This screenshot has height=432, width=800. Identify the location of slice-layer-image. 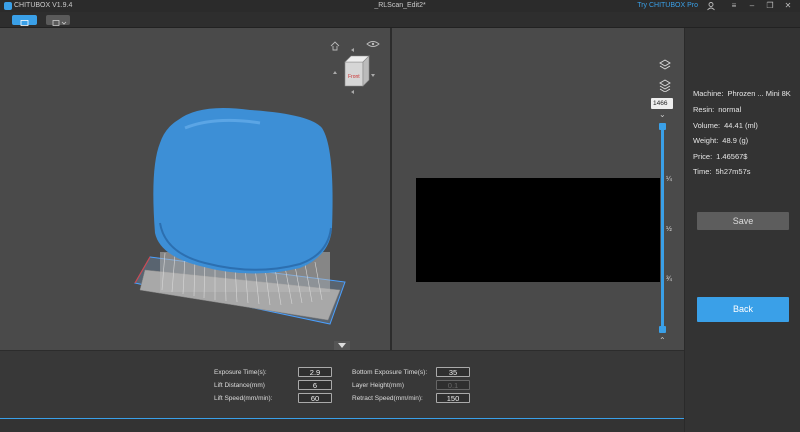
(538, 230).